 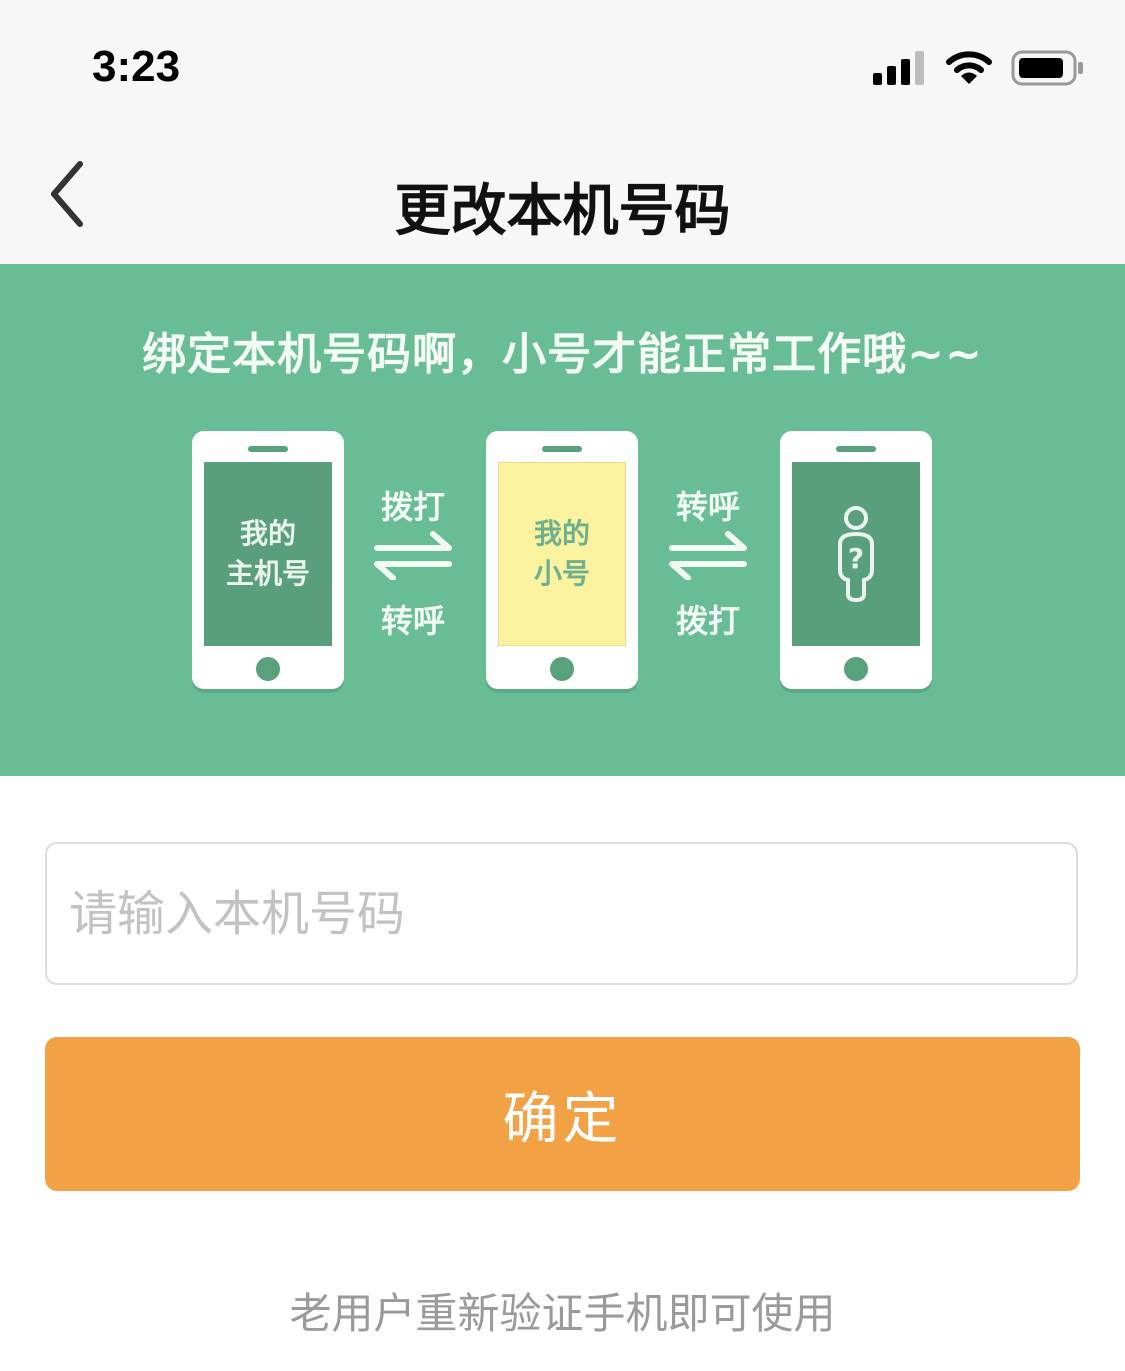 I want to click on call-forward-arrows: 转呼 拨打, so click(x=708, y=561).